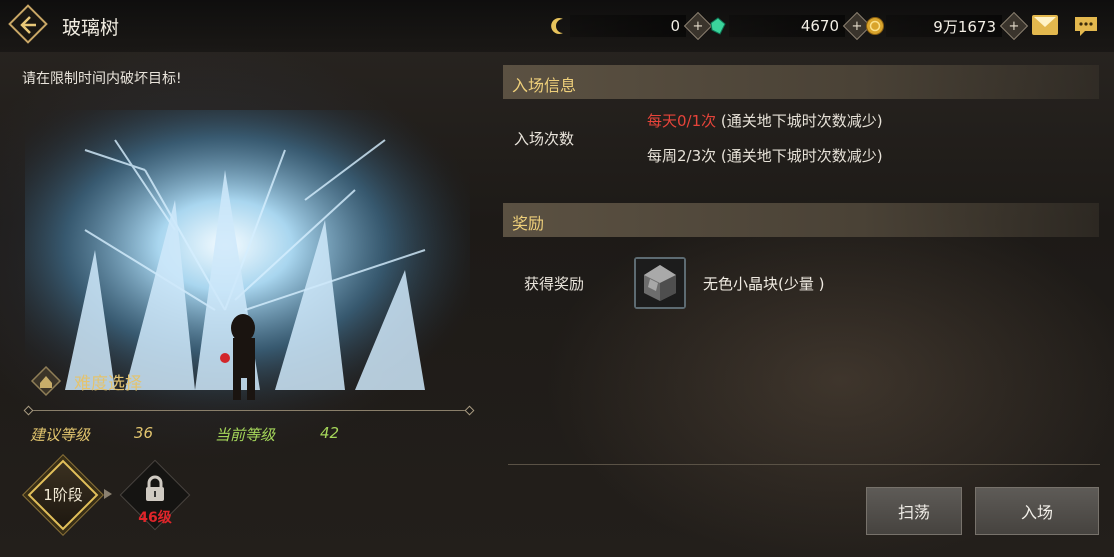 Image resolution: width=1114 pixels, height=557 pixels. What do you see at coordinates (914, 511) in the screenshot?
I see `sweep-button: 扫荡` at bounding box center [914, 511].